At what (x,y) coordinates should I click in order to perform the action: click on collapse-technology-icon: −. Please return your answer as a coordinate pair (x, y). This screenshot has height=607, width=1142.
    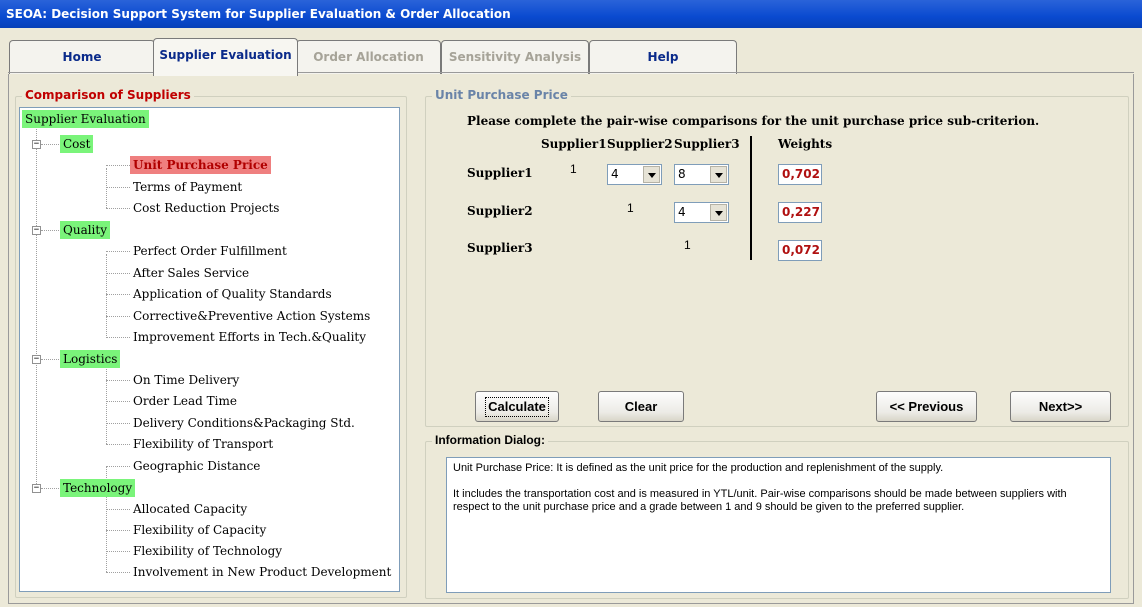
    Looking at the image, I should click on (36, 488).